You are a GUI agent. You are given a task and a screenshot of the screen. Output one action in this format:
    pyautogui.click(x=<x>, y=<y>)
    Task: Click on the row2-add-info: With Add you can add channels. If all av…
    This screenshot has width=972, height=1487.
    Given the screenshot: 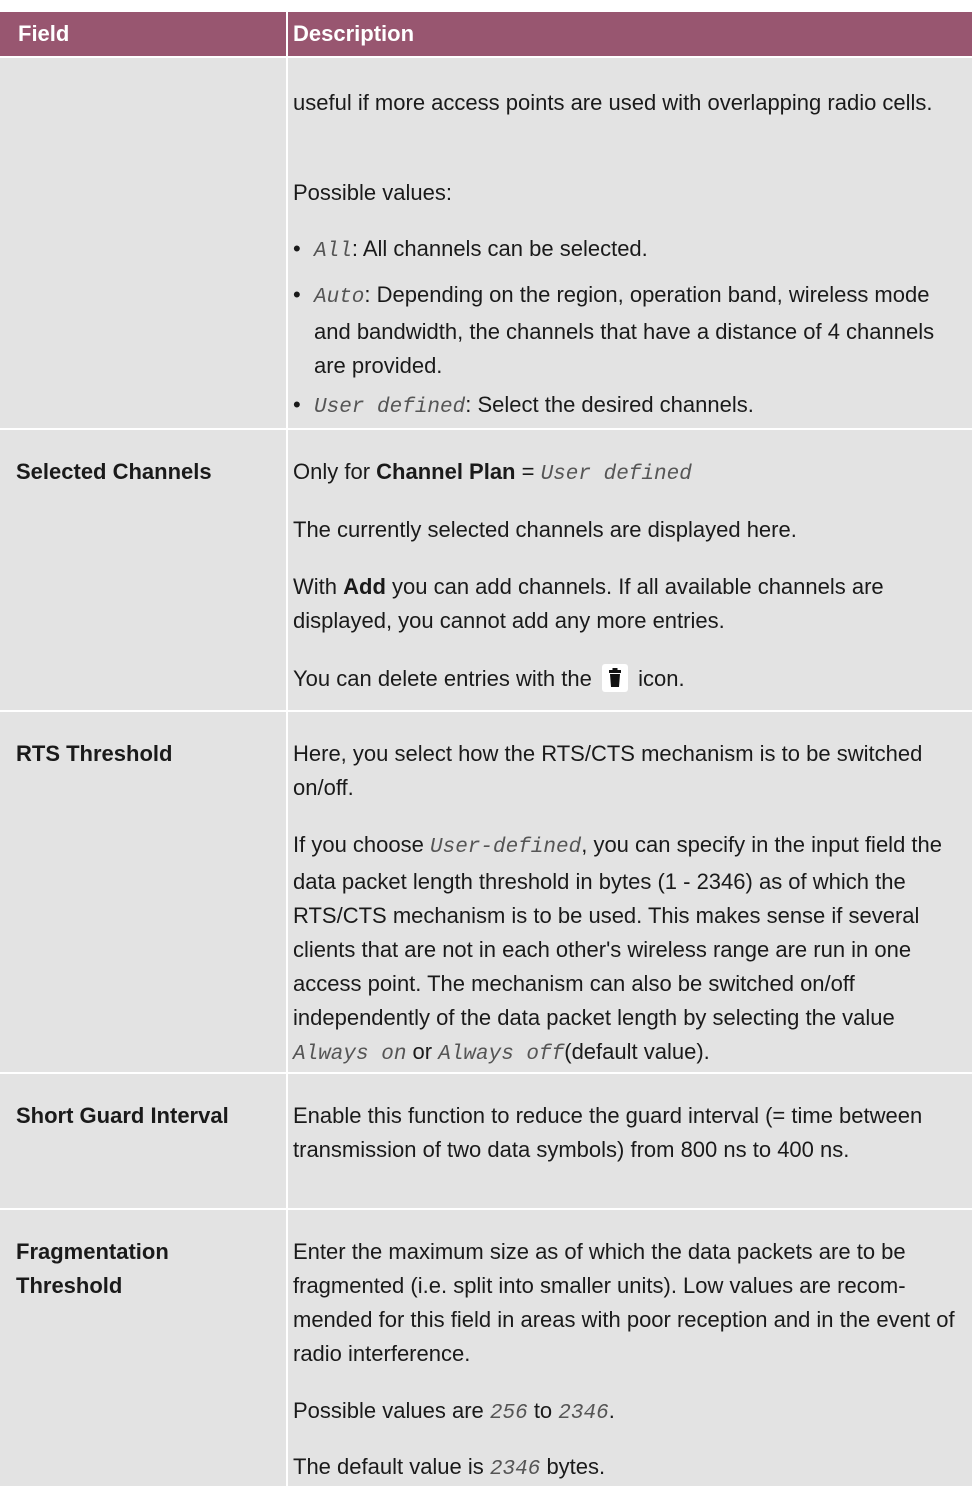 What is the action you would take?
    pyautogui.click(x=588, y=603)
    